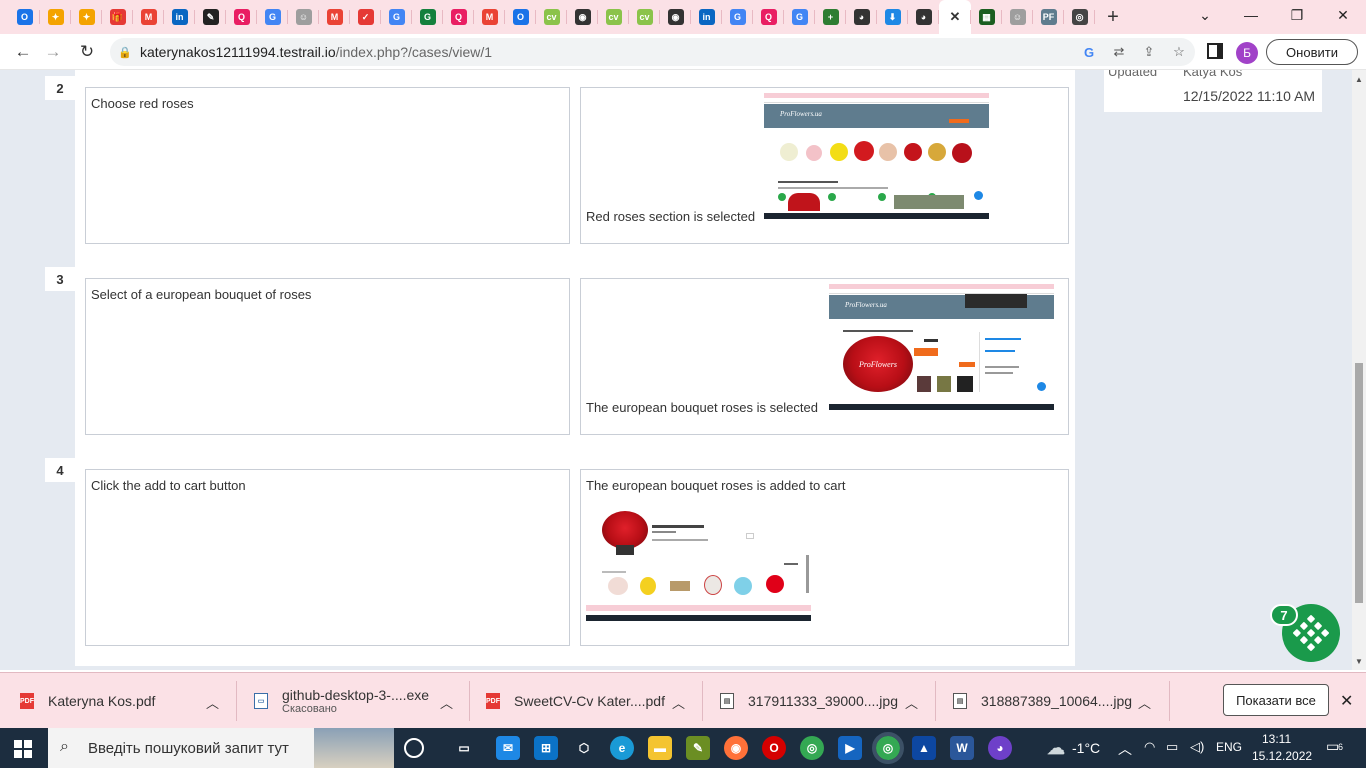  What do you see at coordinates (546, 748) in the screenshot?
I see `store-icon: ⊞` at bounding box center [546, 748].